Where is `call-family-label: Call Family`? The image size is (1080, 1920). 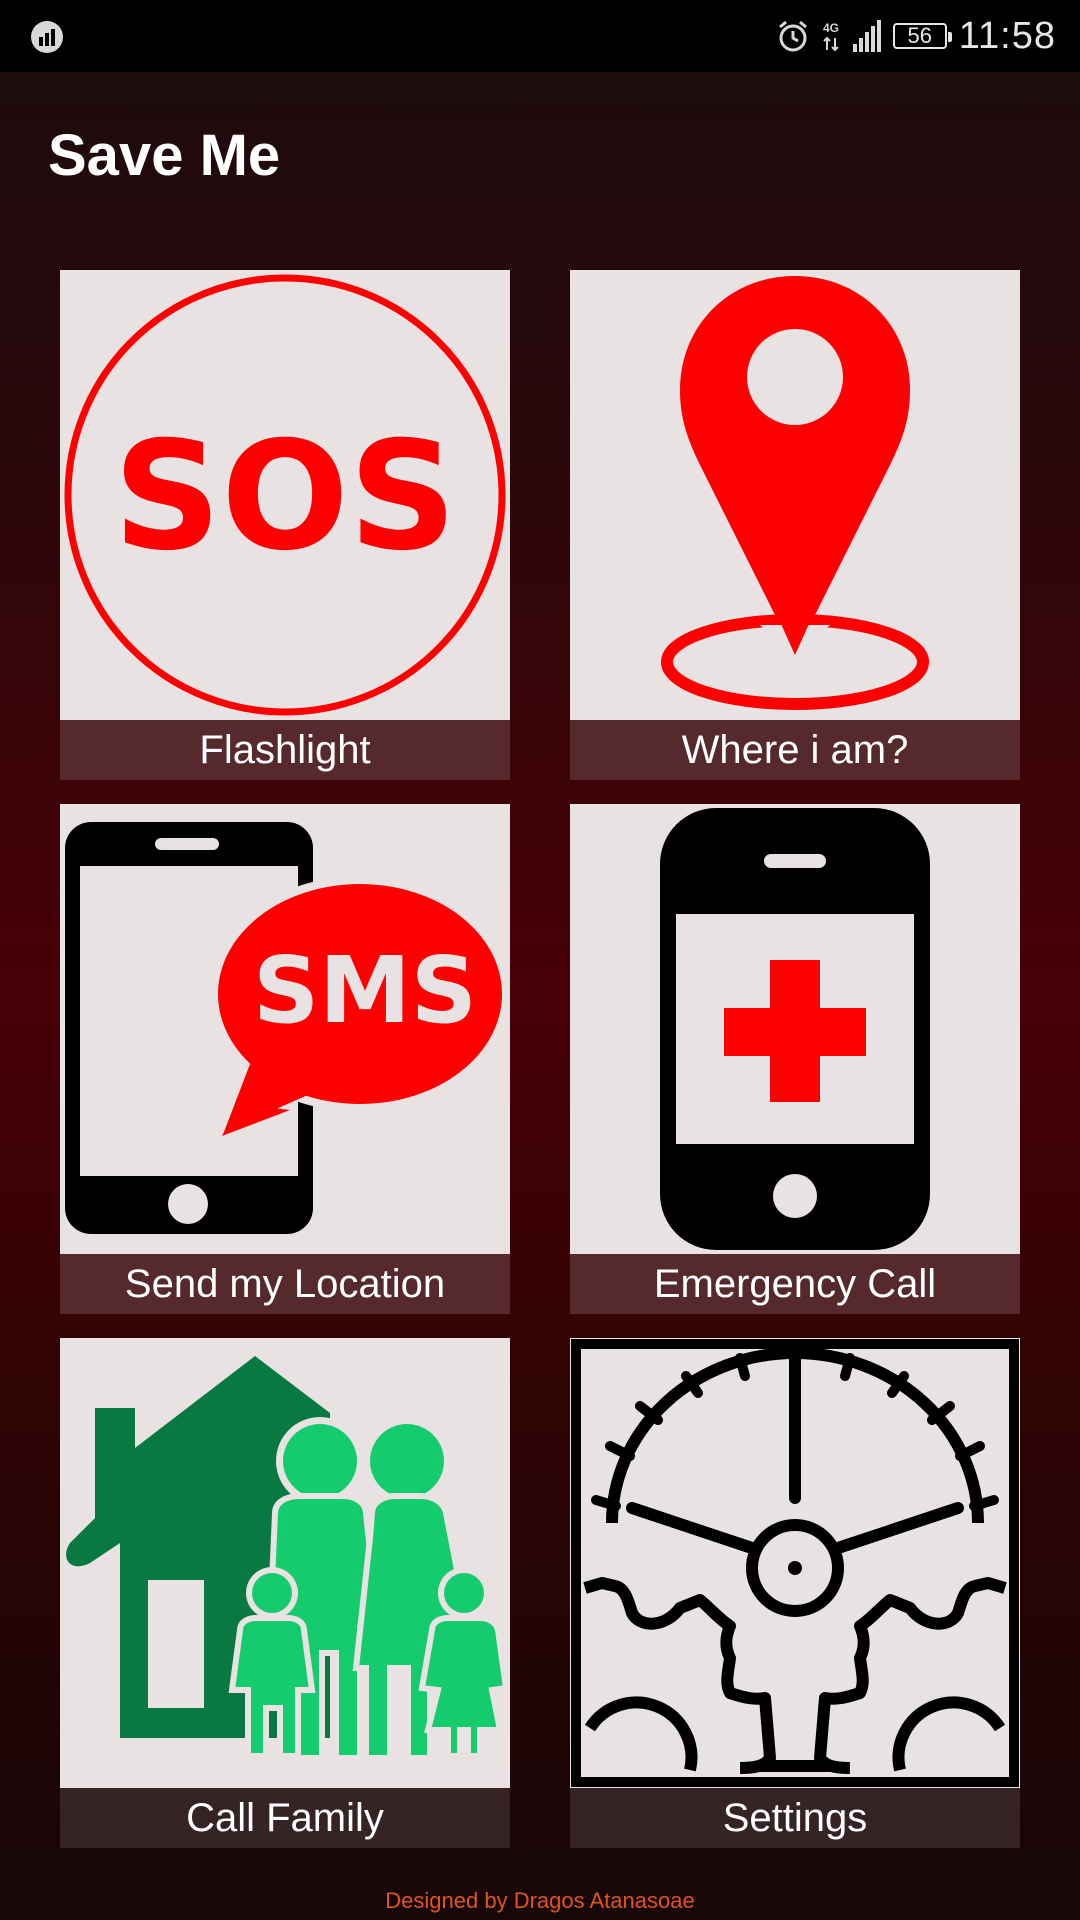 call-family-label: Call Family is located at coordinates (285, 1818).